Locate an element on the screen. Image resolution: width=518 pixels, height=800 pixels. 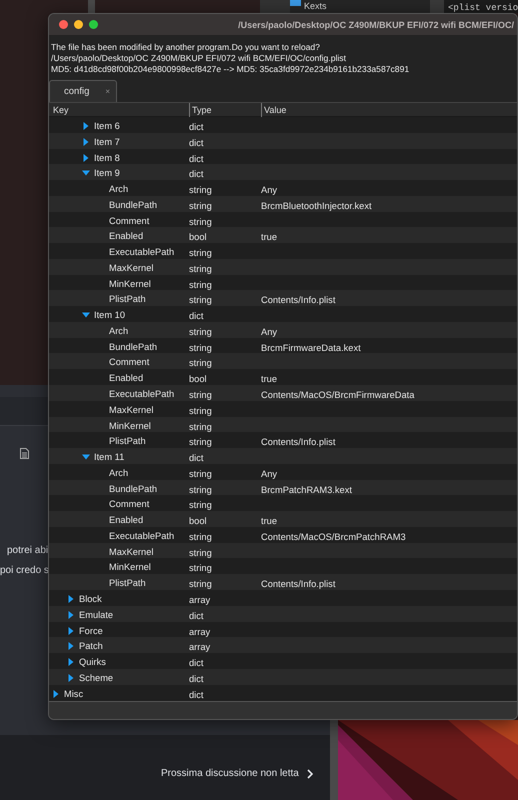
key-text: Patch is located at coordinates (91, 646).